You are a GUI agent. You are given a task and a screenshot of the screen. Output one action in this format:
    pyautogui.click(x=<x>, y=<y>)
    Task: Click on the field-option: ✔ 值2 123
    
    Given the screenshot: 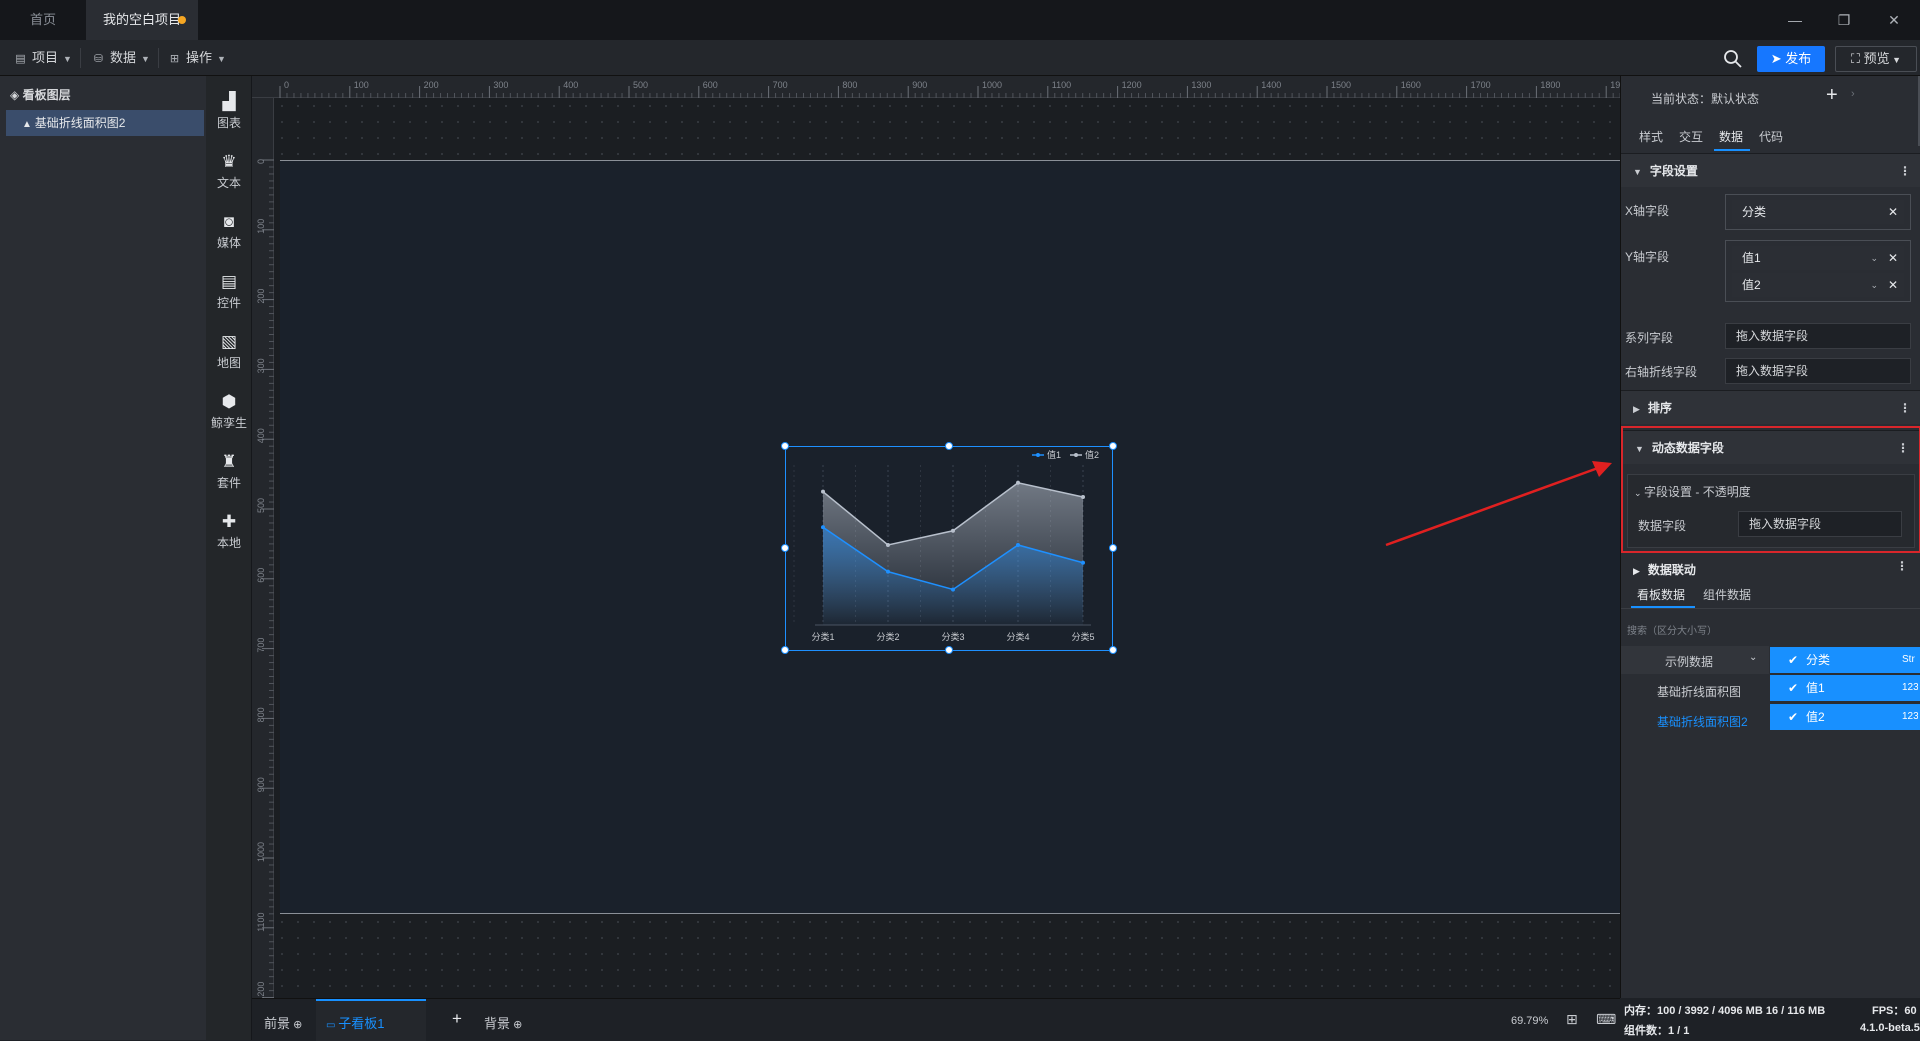 What is the action you would take?
    pyautogui.click(x=1845, y=717)
    